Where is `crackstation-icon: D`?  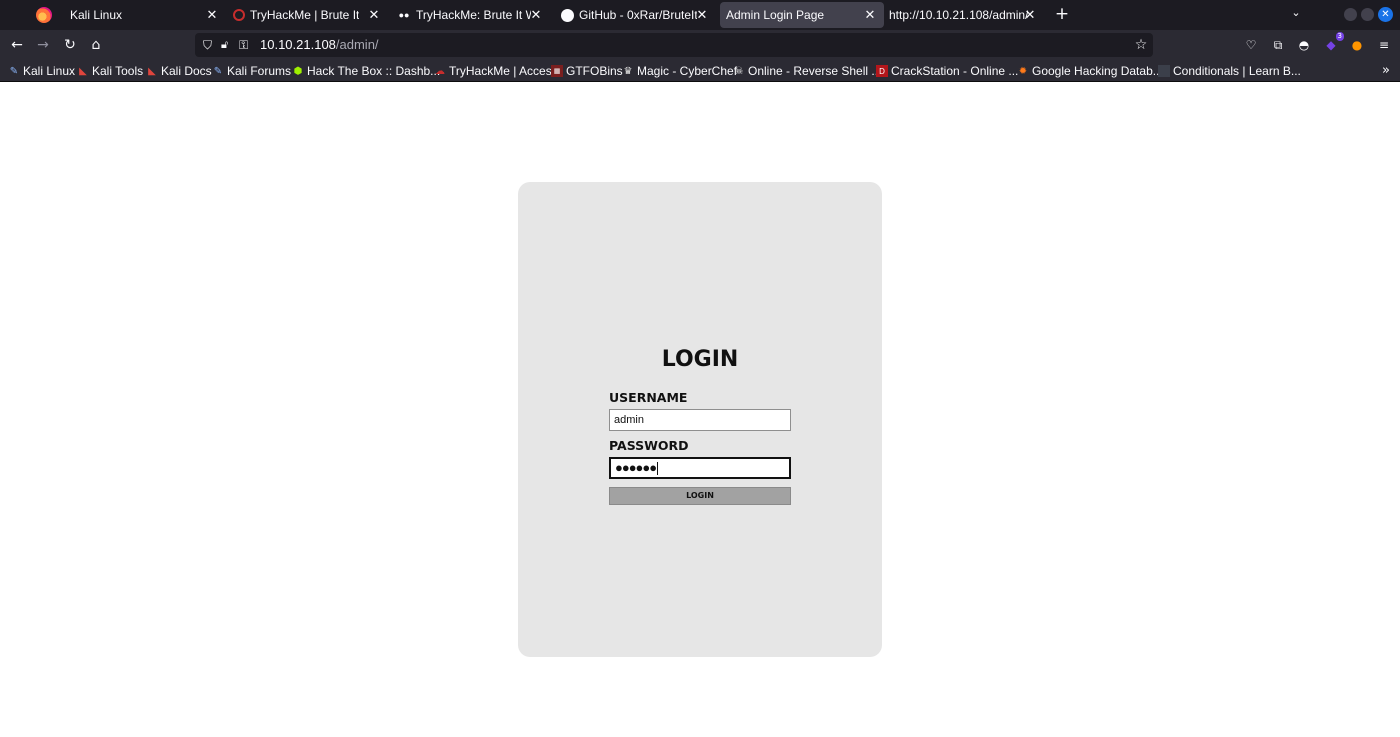 crackstation-icon: D is located at coordinates (882, 71).